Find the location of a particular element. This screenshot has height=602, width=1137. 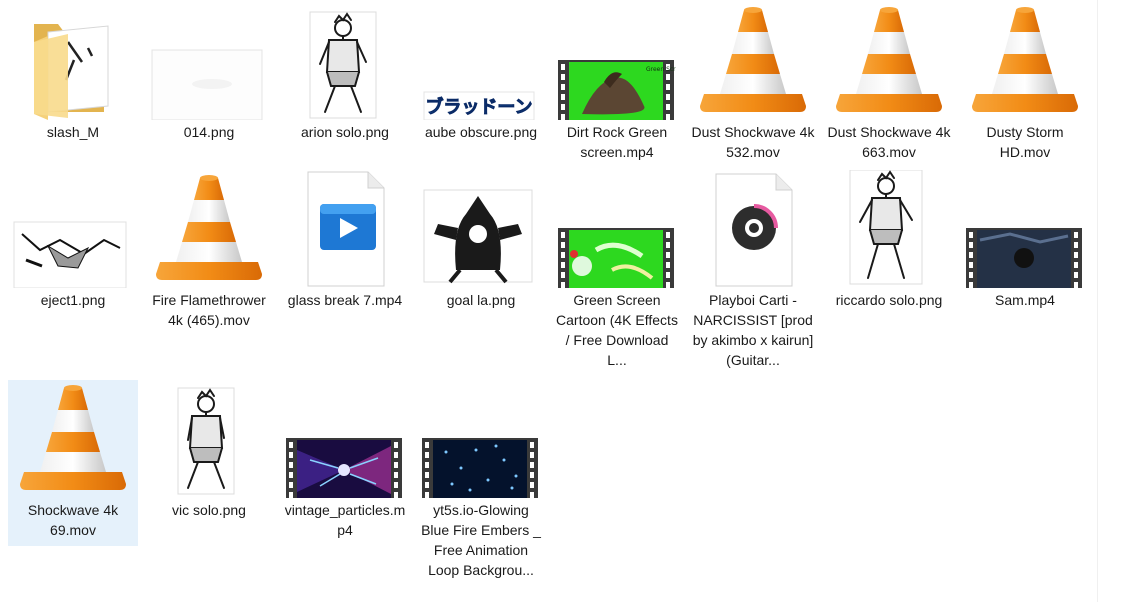

file-item: goal la.png is located at coordinates (481, 270).